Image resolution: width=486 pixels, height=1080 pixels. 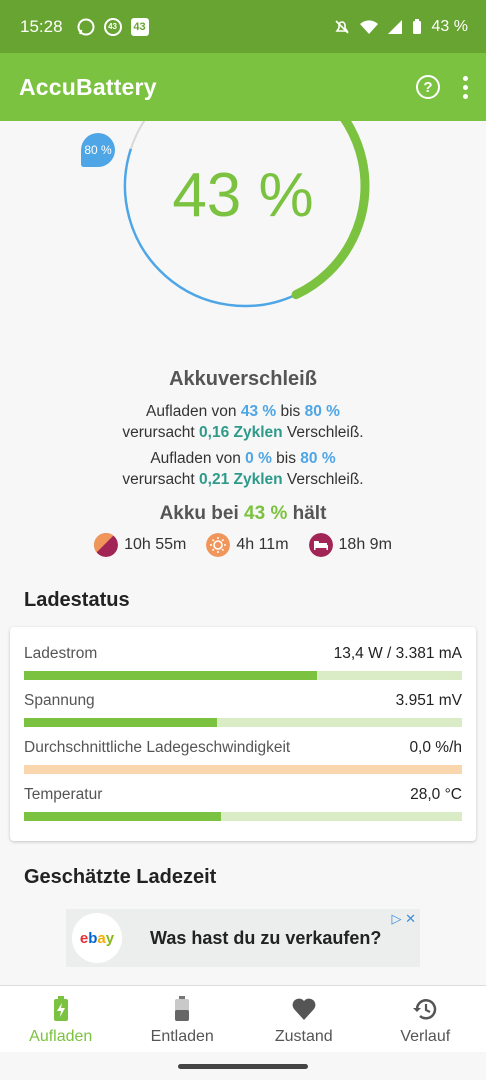 I want to click on ad-choices-icon: ▷ ✕, so click(x=403, y=919).